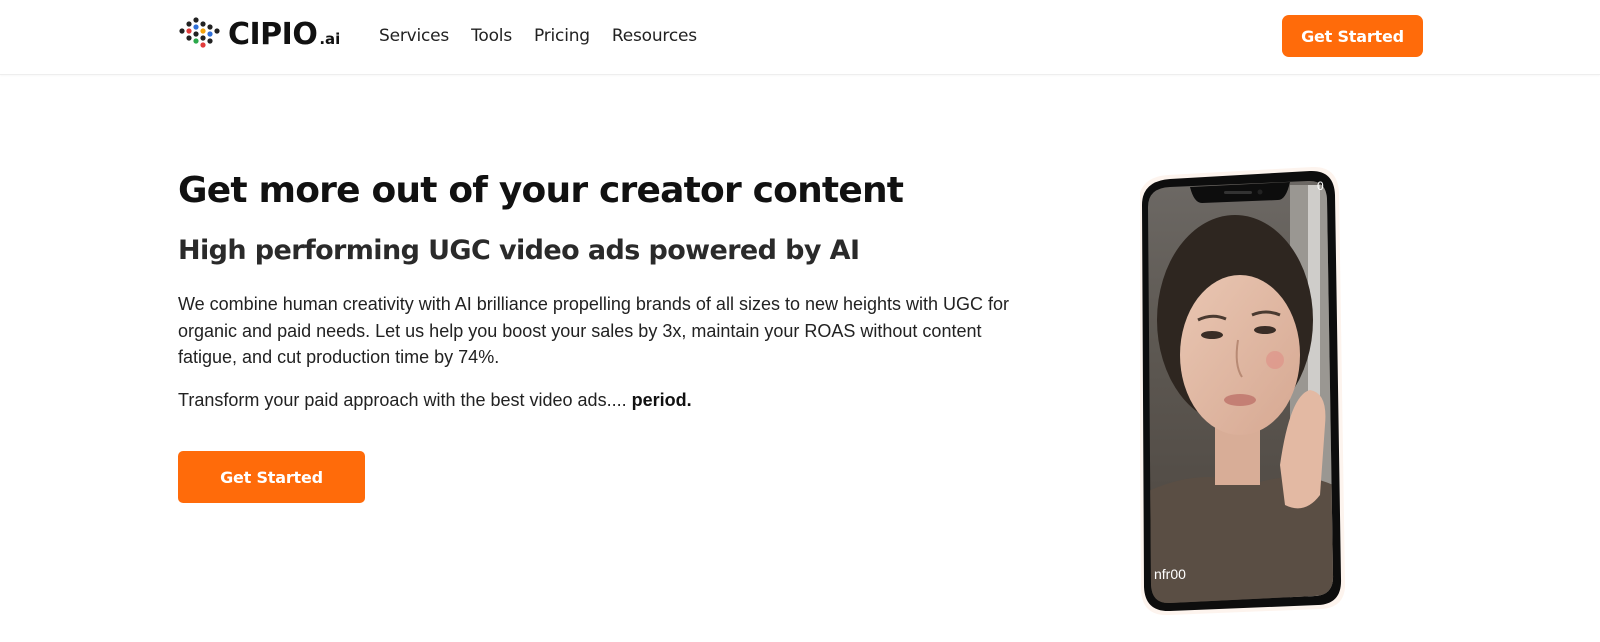 Image resolution: width=1600 pixels, height=642 pixels. What do you see at coordinates (271, 477) in the screenshot?
I see `hero-get-started-button: Get Started` at bounding box center [271, 477].